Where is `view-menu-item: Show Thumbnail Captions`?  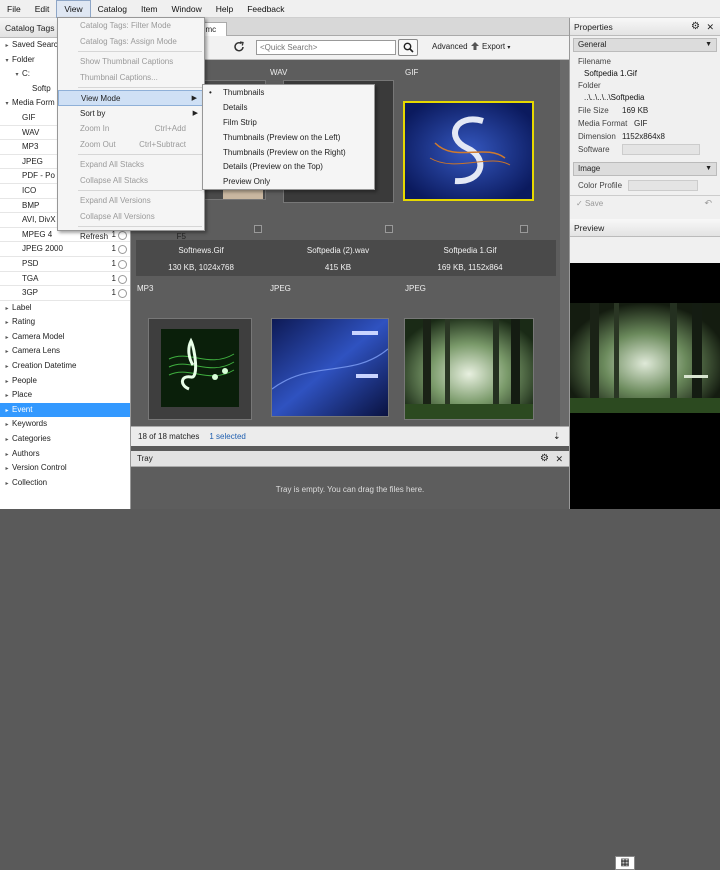 view-menu-item: Show Thumbnail Captions is located at coordinates (131, 62).